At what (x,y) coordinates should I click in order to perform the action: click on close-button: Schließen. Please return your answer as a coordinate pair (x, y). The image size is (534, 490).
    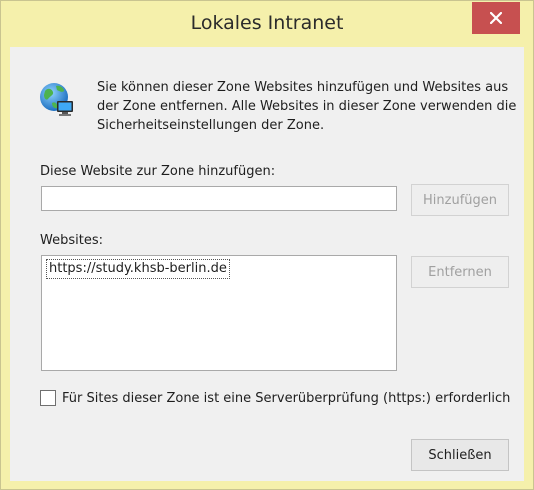
    Looking at the image, I should click on (460, 455).